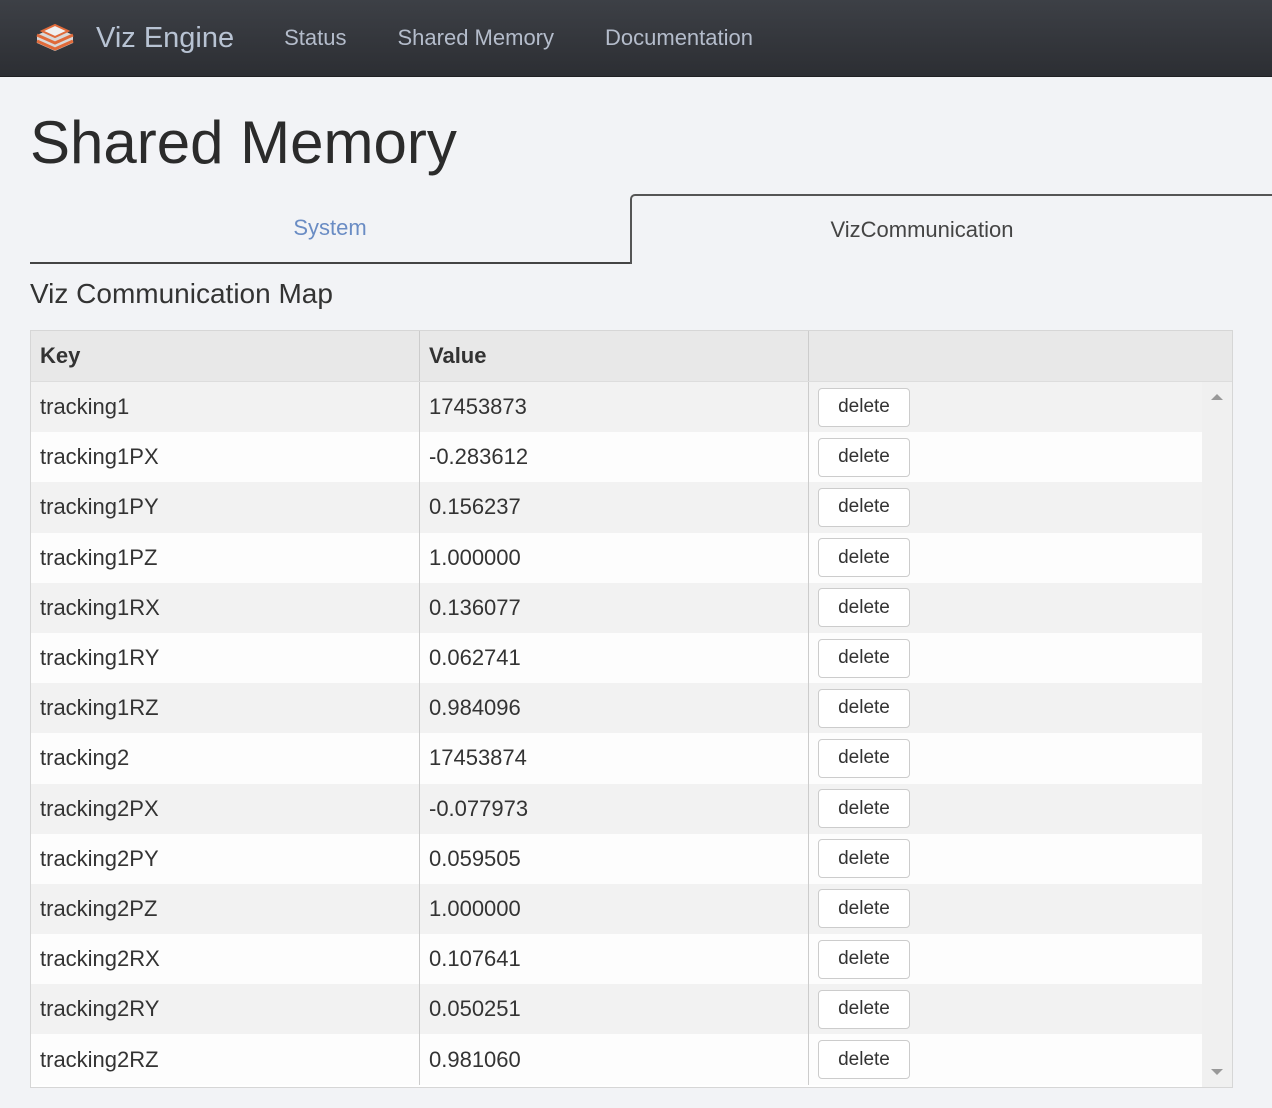 The width and height of the screenshot is (1272, 1108). What do you see at coordinates (55, 37) in the screenshot?
I see `stacked-layers-logo-icon` at bounding box center [55, 37].